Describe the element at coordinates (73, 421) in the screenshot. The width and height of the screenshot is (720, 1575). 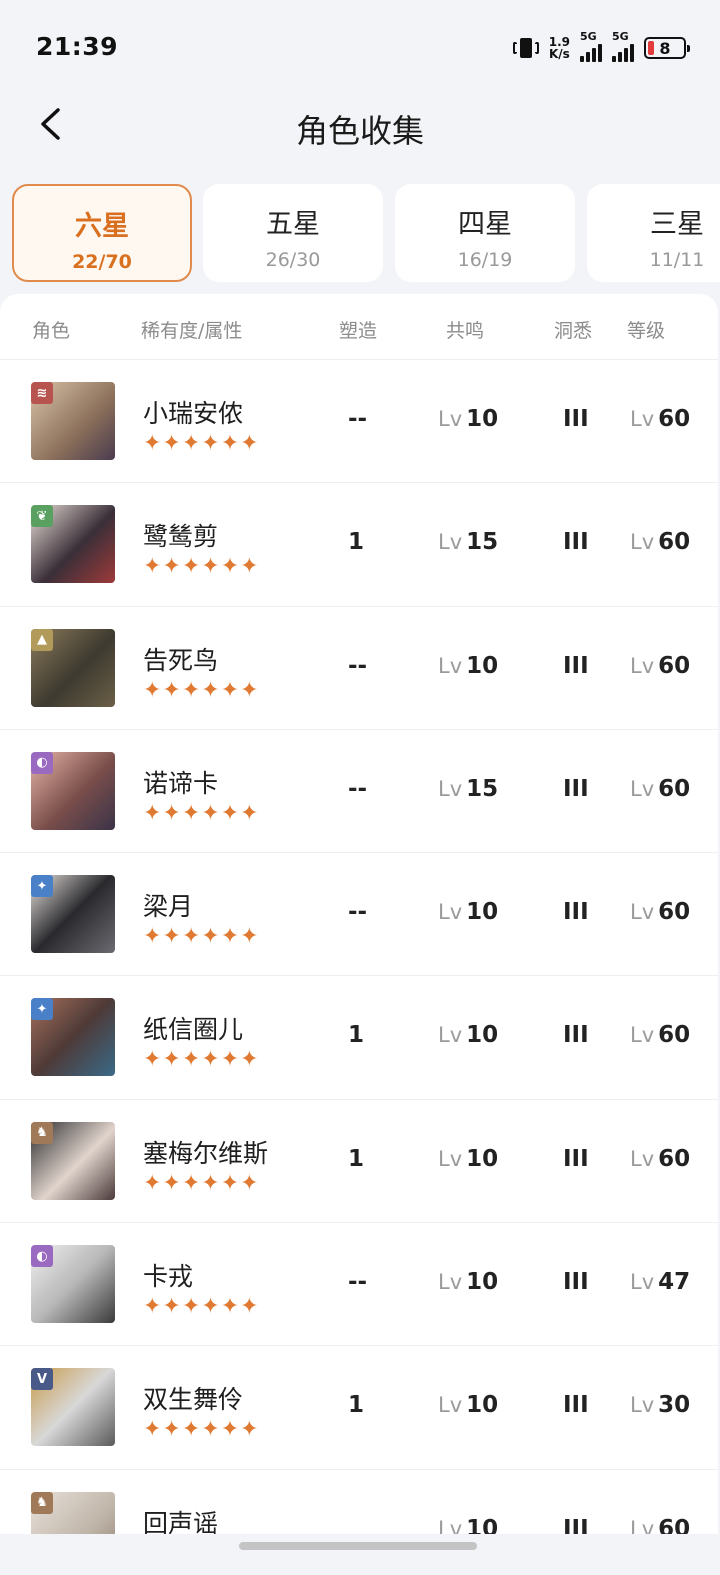
I see `character-avatar: ≋` at that location.